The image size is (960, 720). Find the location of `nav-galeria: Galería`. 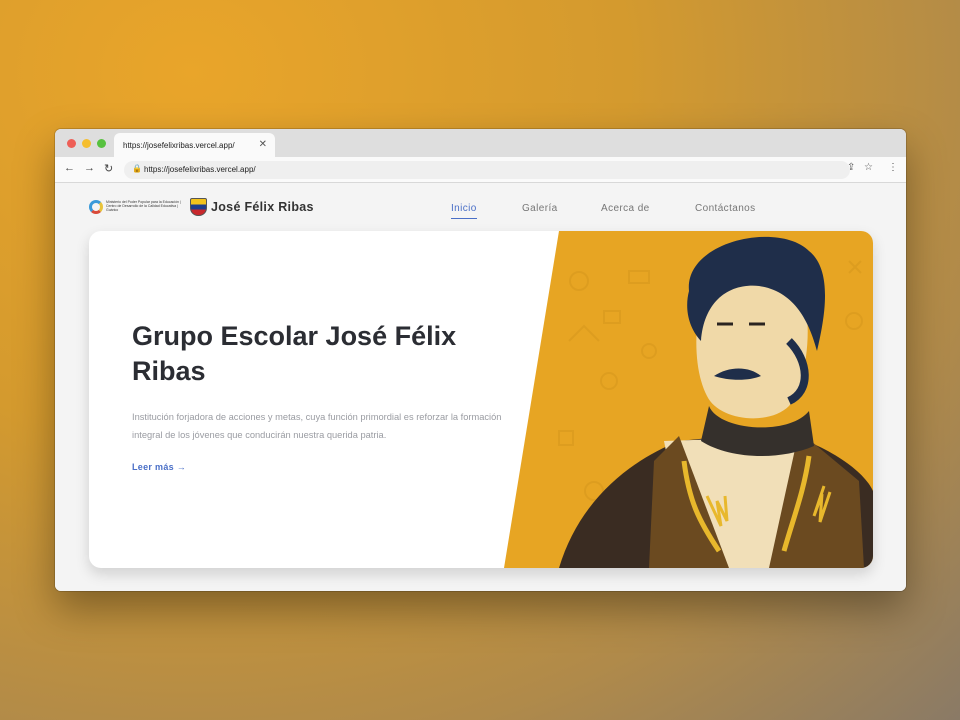

nav-galeria: Galería is located at coordinates (540, 208).